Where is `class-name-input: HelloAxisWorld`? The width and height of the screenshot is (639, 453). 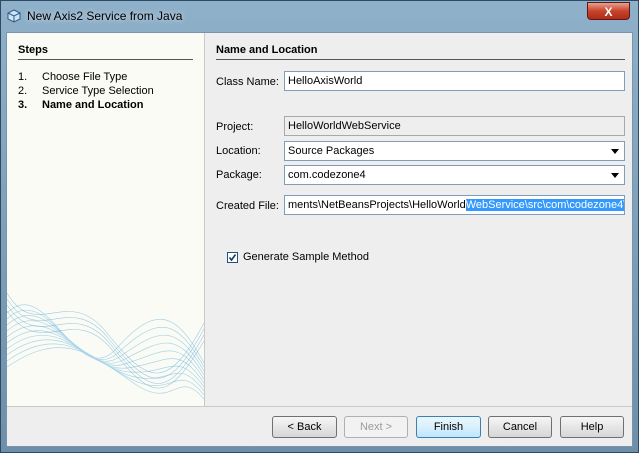 class-name-input: HelloAxisWorld is located at coordinates (454, 81).